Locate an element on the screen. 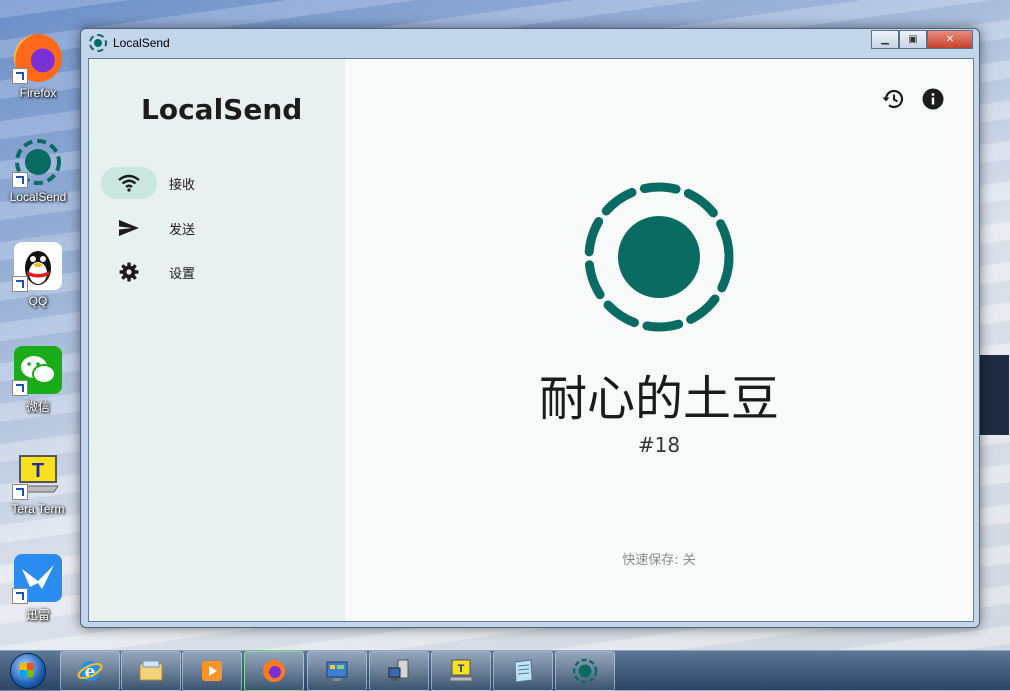 This screenshot has height=691, width=1010. media-player-icon is located at coordinates (212, 671).